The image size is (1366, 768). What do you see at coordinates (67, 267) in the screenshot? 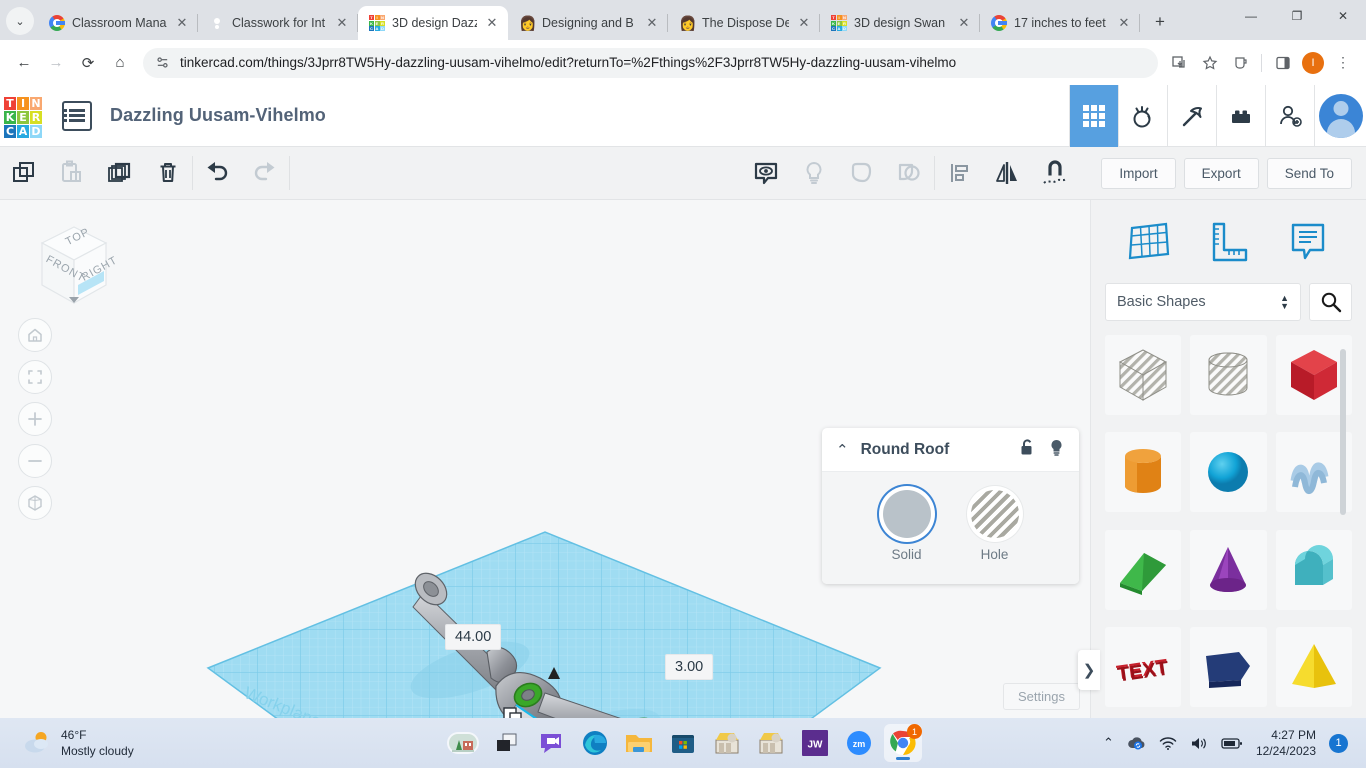
I see `view-cube: TOP FRONT RIGHT` at bounding box center [67, 267].